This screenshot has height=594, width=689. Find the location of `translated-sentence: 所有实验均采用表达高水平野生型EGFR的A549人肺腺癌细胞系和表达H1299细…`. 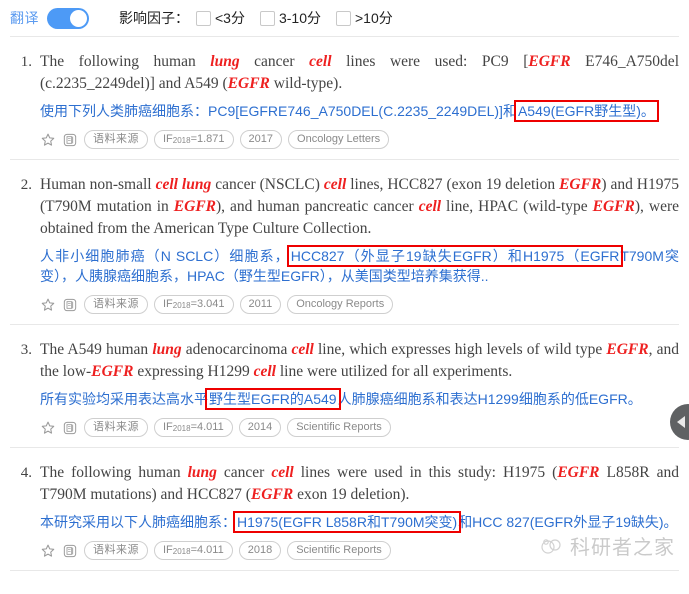

translated-sentence: 所有实验均采用表达高水平野生型EGFR的A549人肺腺癌细胞系和表达H1299细… is located at coordinates (359, 399).